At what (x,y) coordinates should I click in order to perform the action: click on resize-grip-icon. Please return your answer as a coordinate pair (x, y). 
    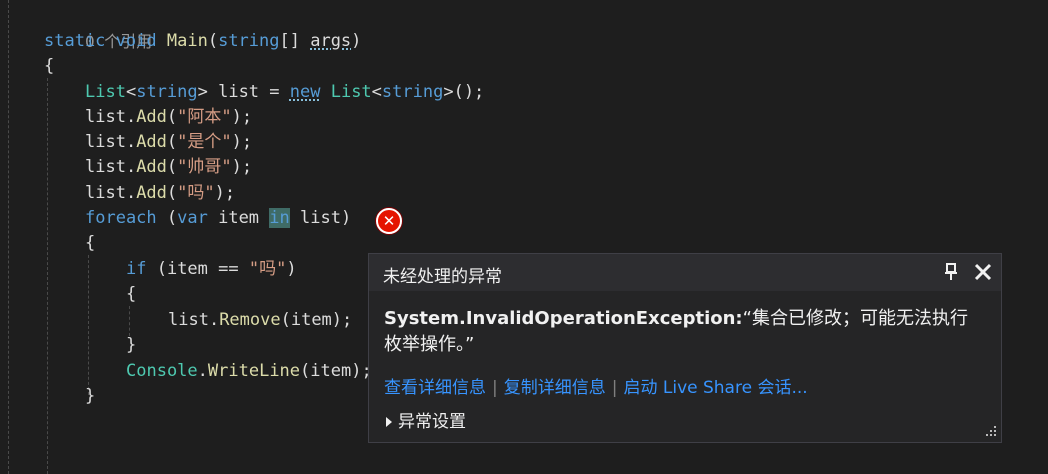
    Looking at the image, I should click on (990, 431).